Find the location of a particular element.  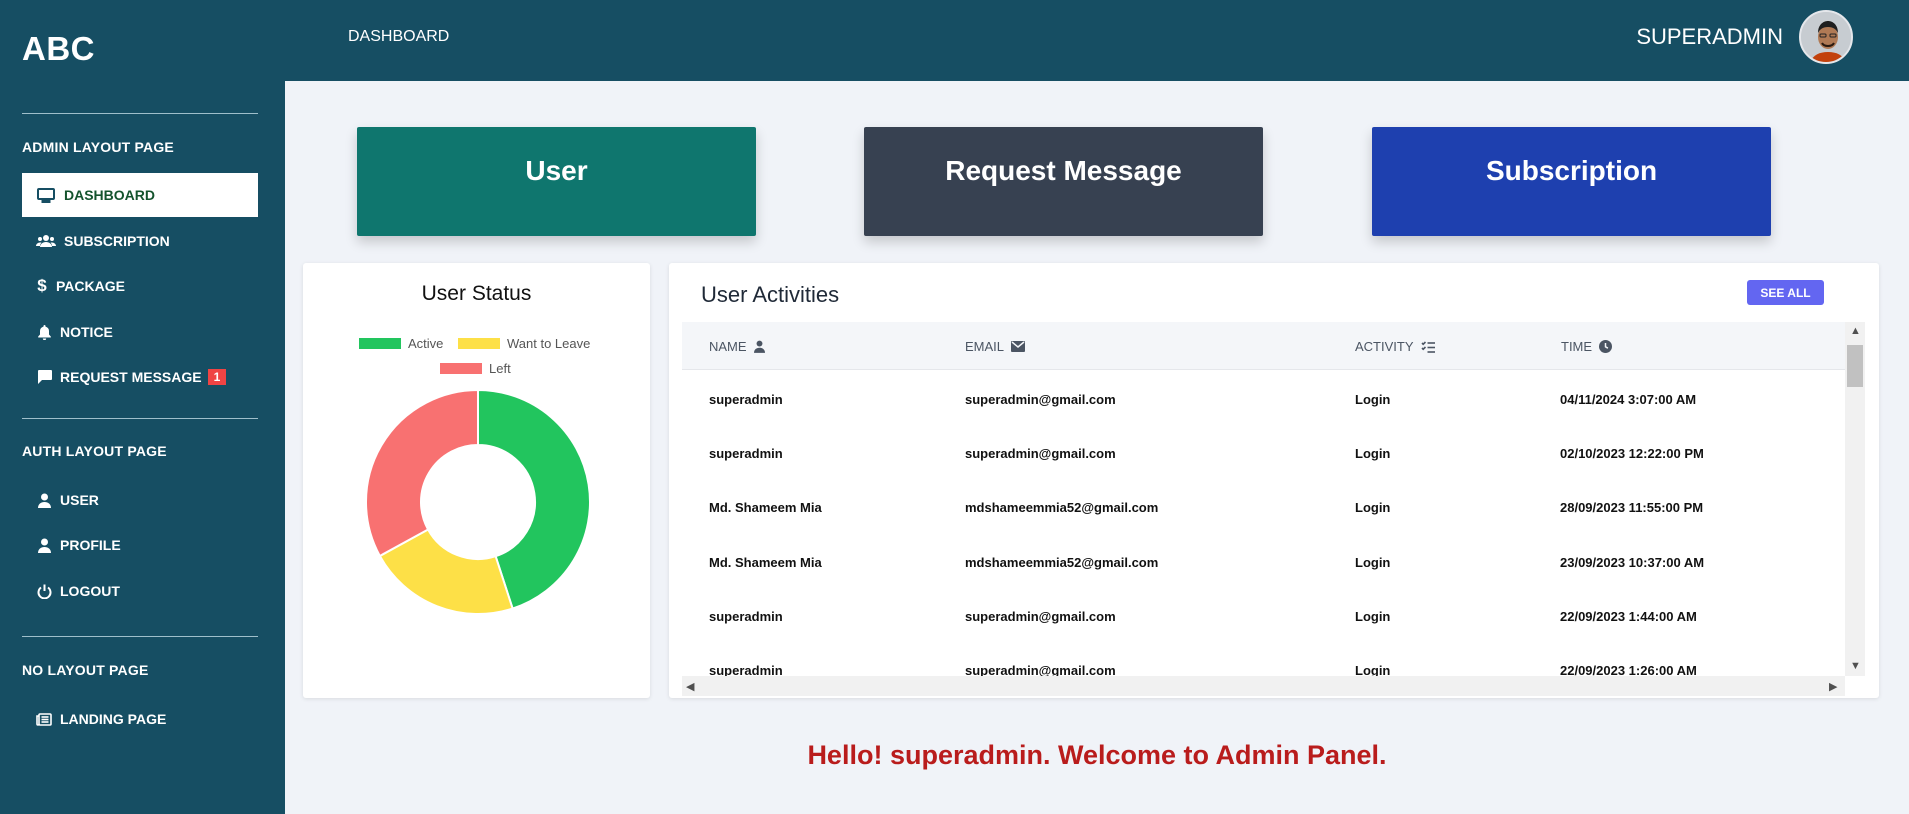

legend-item-want-to-leave: Want to Leave is located at coordinates (524, 343).